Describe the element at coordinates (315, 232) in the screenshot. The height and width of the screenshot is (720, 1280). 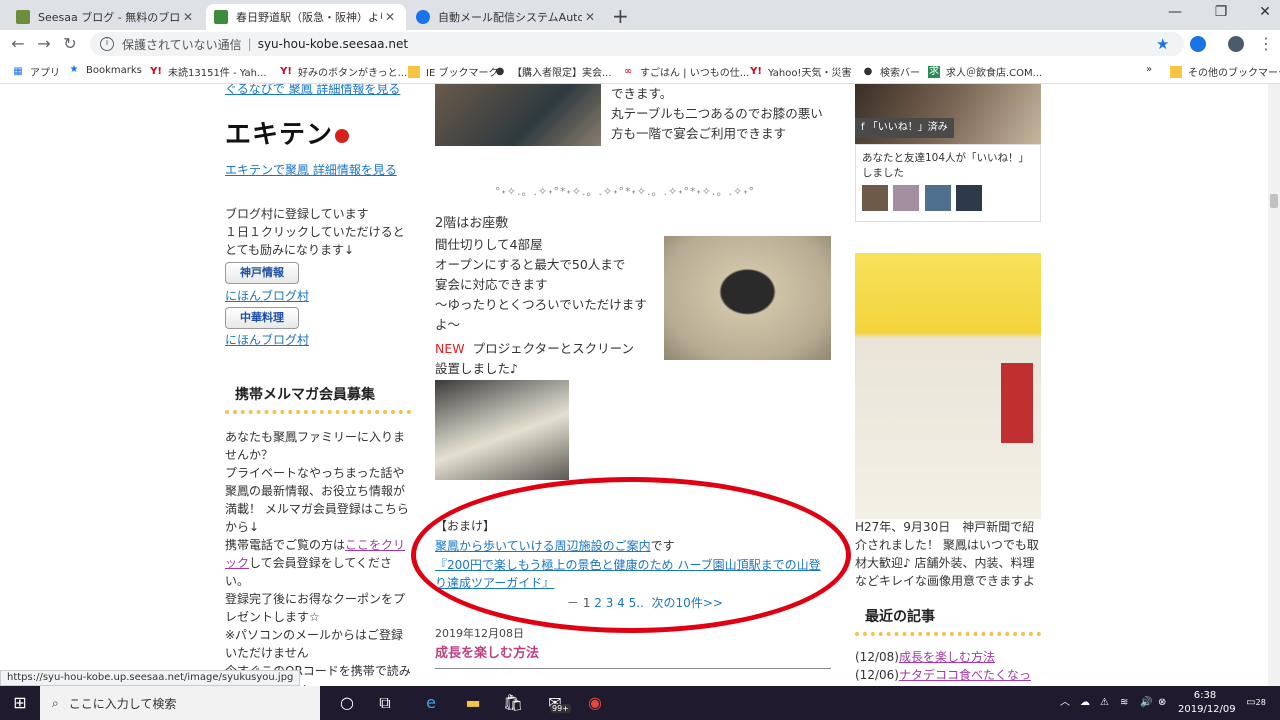
I see `blogmura-text: ブログ村に登録しています １日１クリックしていただけると とても励みになります↓` at that location.